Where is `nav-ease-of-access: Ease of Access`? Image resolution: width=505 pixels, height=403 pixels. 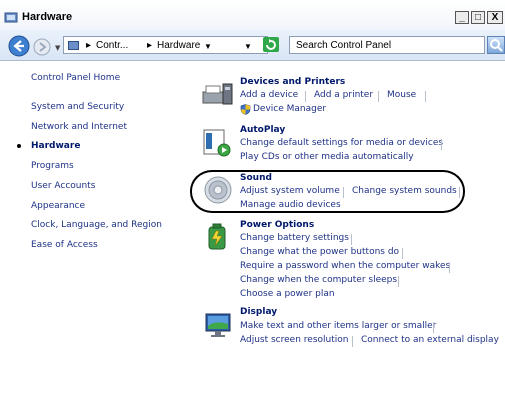
nav-ease-of-access: Ease of Access is located at coordinates (64, 245).